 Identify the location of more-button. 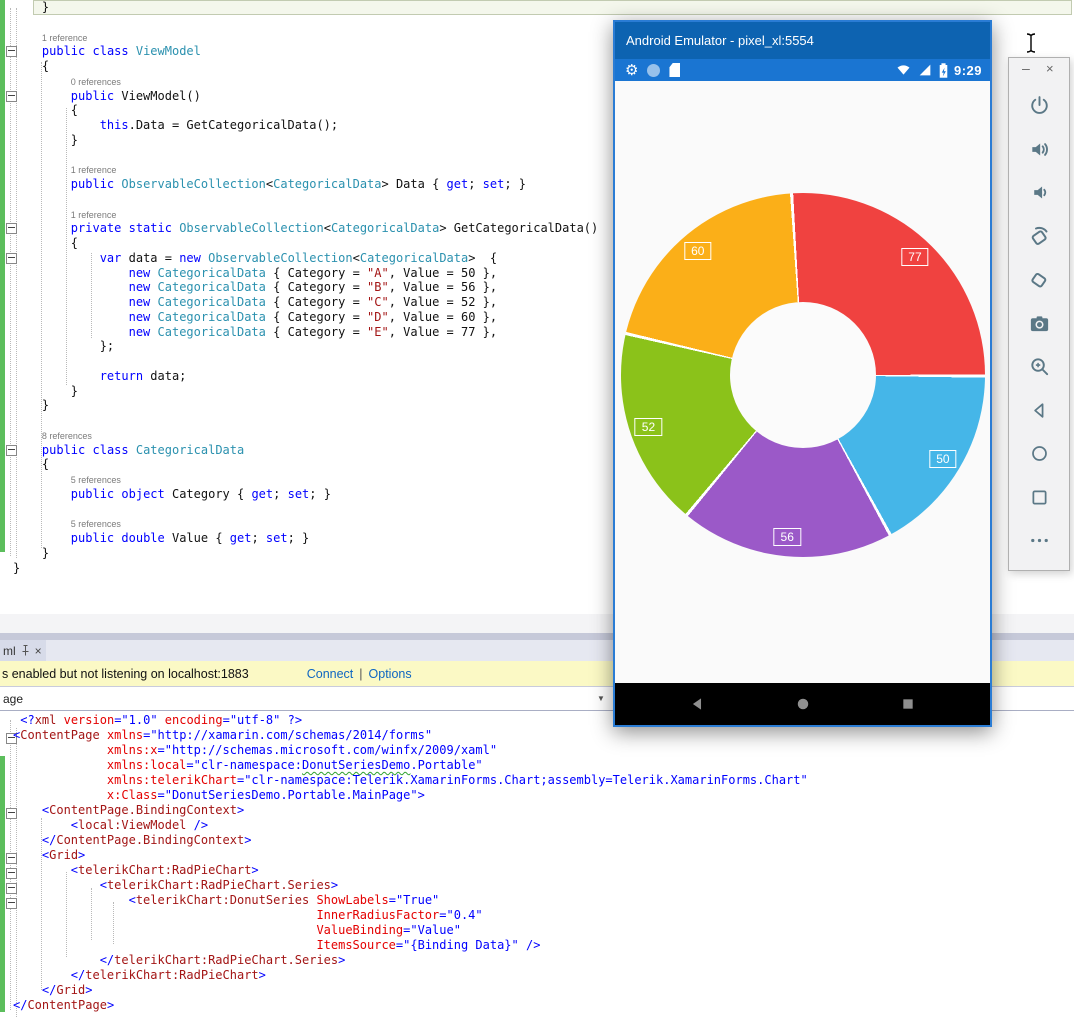
(1039, 541).